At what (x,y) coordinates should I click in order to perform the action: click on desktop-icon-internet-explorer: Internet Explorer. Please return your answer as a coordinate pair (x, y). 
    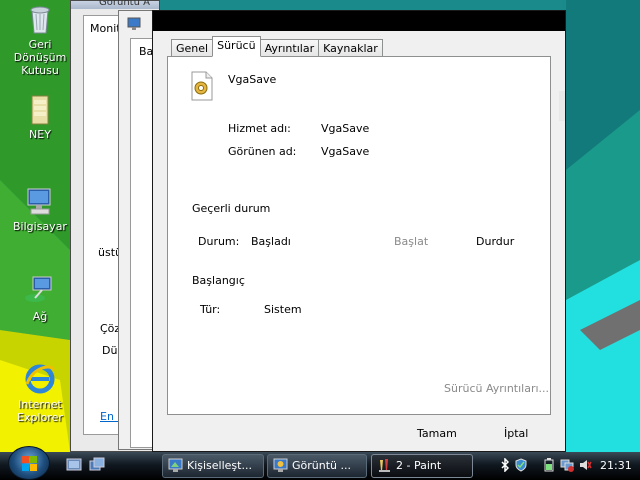
    Looking at the image, I should click on (40, 393).